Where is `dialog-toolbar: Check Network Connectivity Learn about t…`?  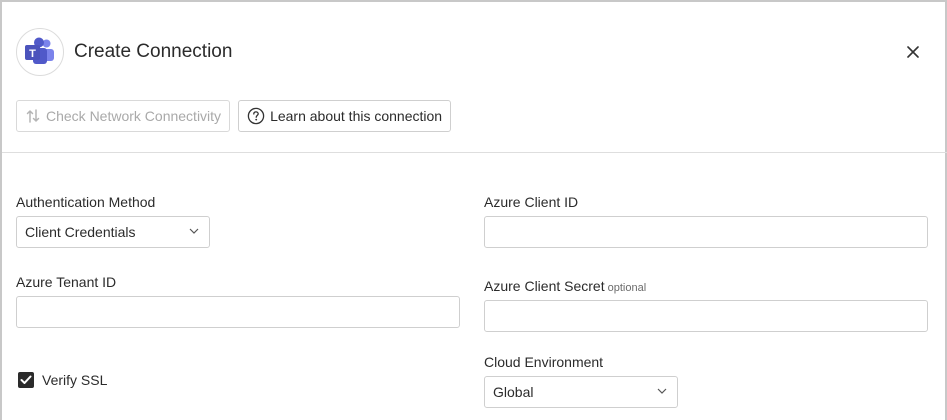
dialog-toolbar: Check Network Connectivity Learn about t… is located at coordinates (234, 116).